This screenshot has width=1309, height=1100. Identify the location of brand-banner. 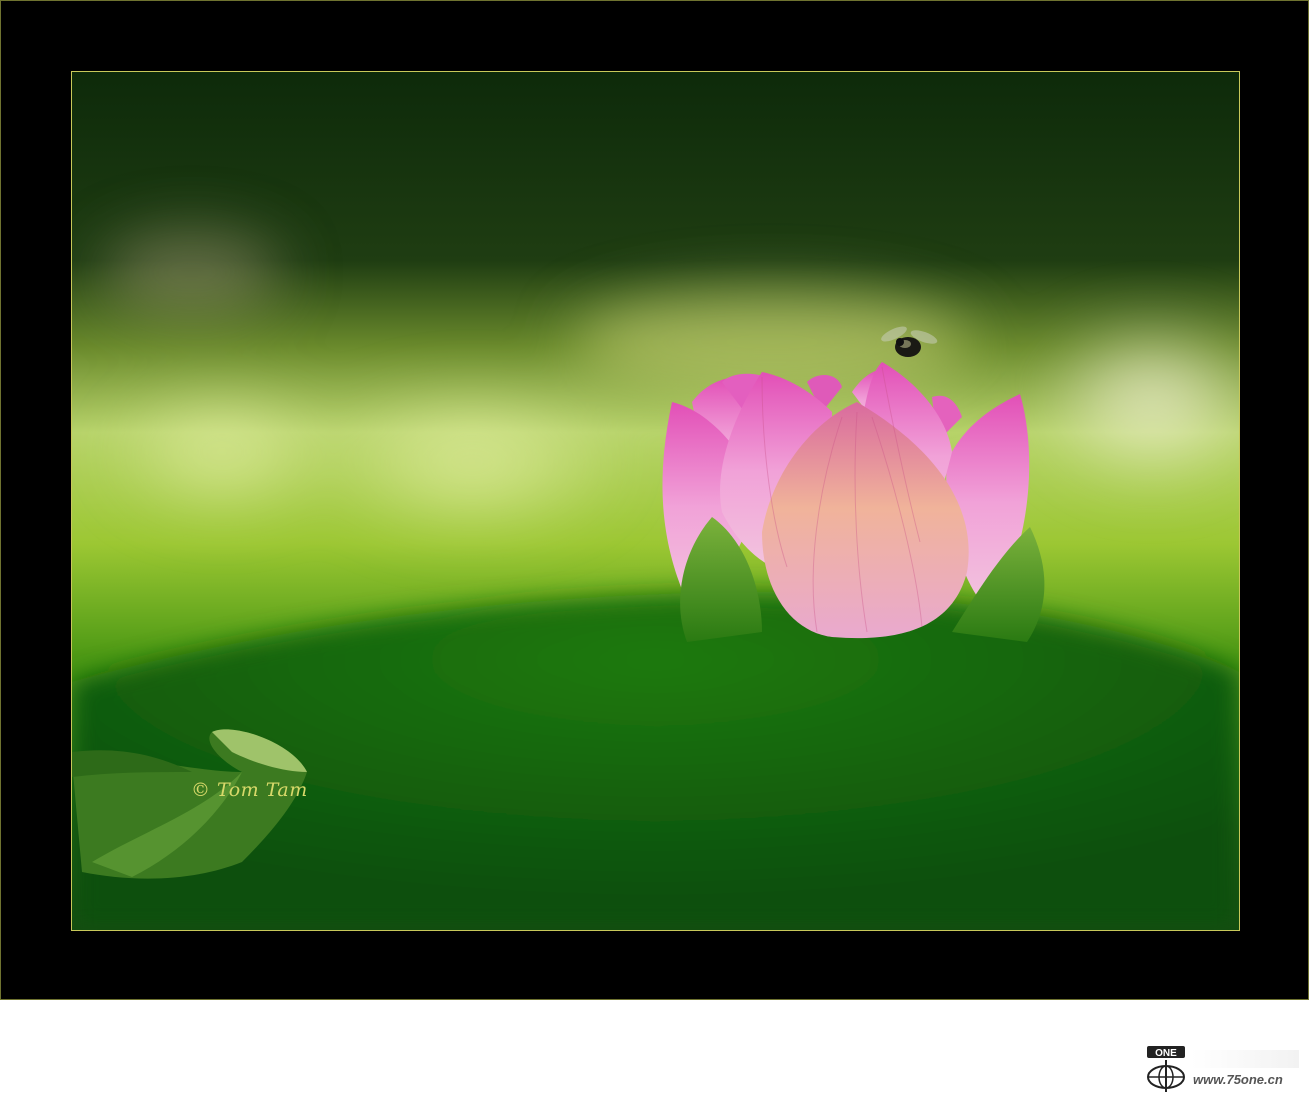
(1245, 1059).